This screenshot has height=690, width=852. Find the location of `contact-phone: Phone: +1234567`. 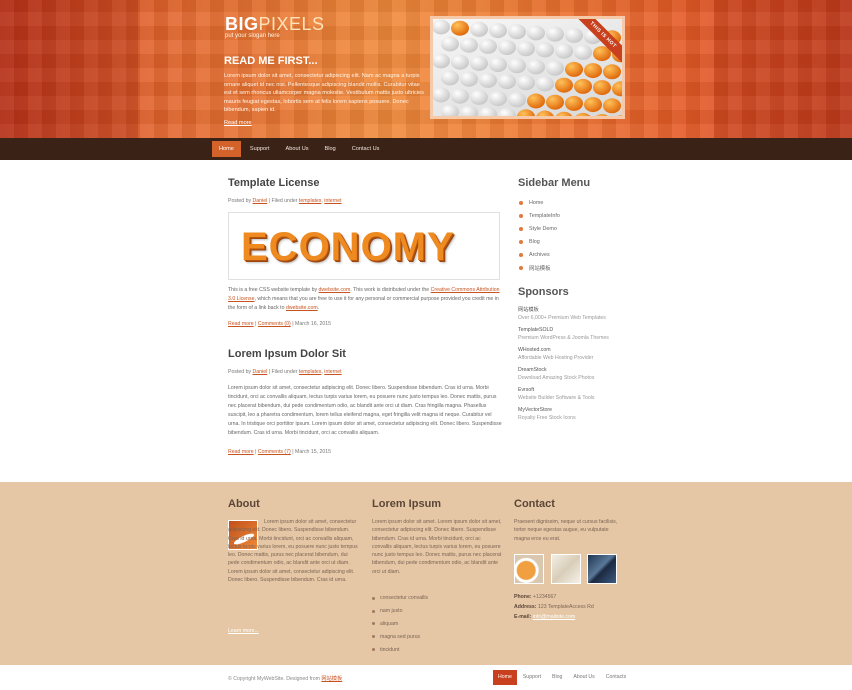

contact-phone: Phone: +1234567 is located at coordinates (535, 597).